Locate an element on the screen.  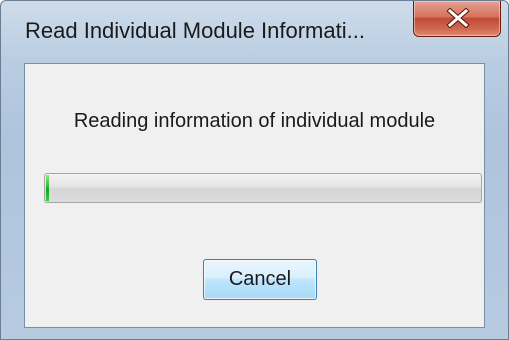
window-frame-bottom is located at coordinates (254, 333).